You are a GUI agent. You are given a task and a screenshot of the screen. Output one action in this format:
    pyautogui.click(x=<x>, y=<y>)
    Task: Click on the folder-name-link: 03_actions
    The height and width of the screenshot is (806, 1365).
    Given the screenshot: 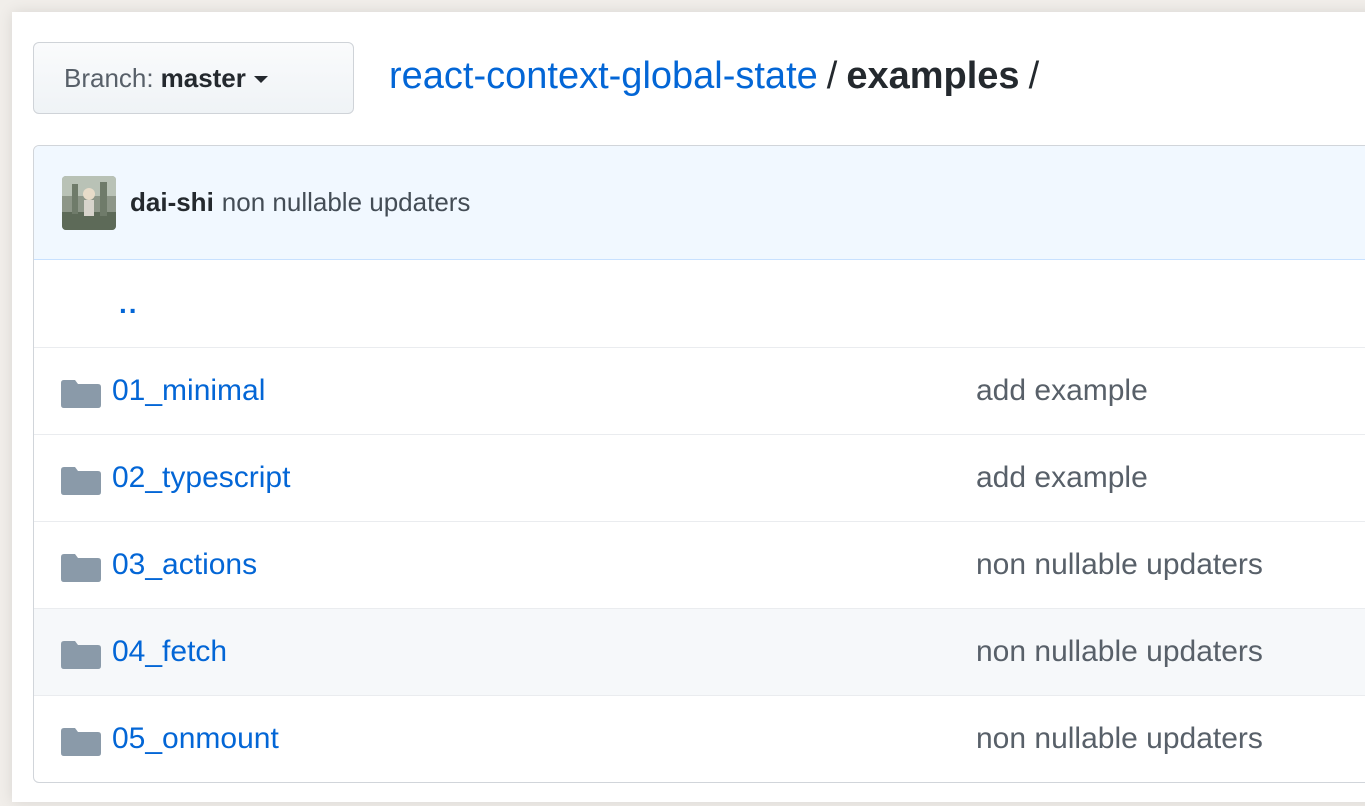 What is the action you would take?
    pyautogui.click(x=184, y=565)
    